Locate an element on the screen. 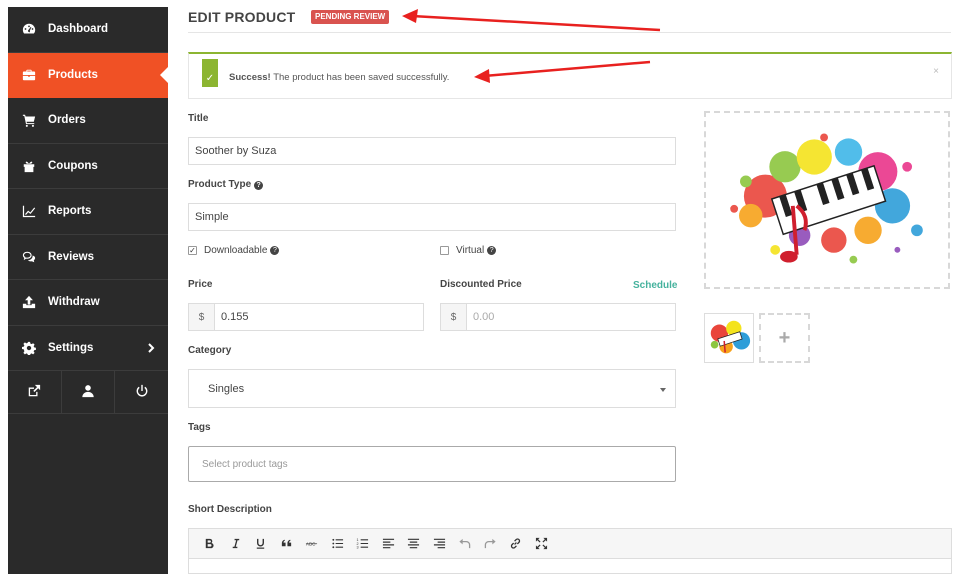  short-description-label: Short Description is located at coordinates (230, 509).